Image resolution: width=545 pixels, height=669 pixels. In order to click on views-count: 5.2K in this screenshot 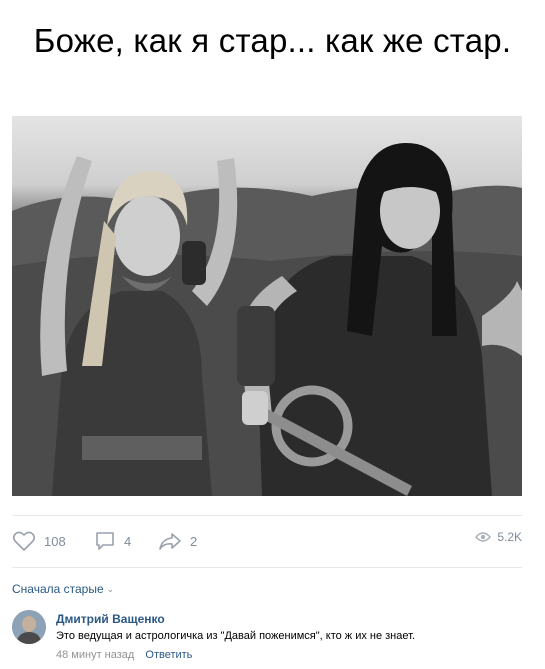, I will do `click(509, 537)`.